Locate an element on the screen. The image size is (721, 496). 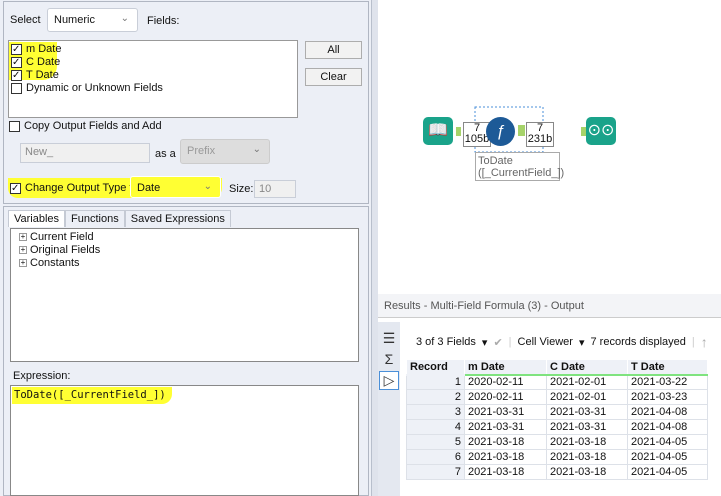
up-arrow-icon: ↑ is located at coordinates (704, 342).